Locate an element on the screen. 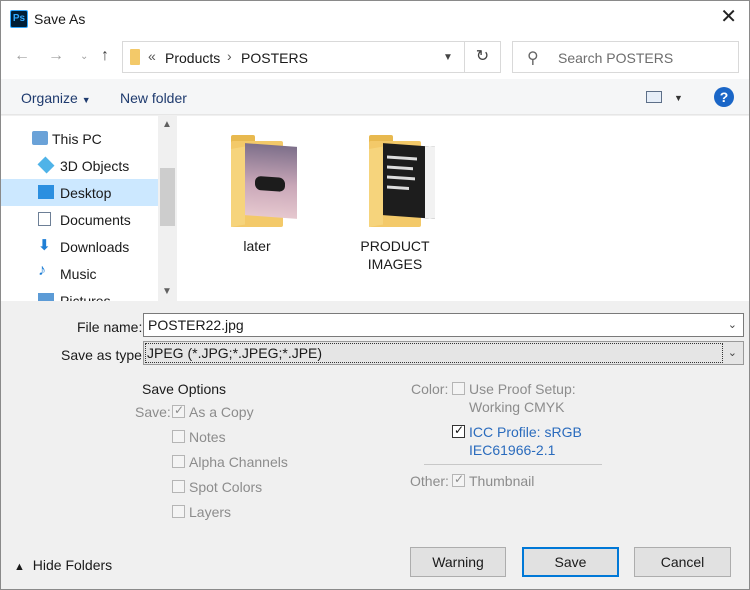 The height and width of the screenshot is (590, 750). alpha-channels-checkbox is located at coordinates (178, 461).